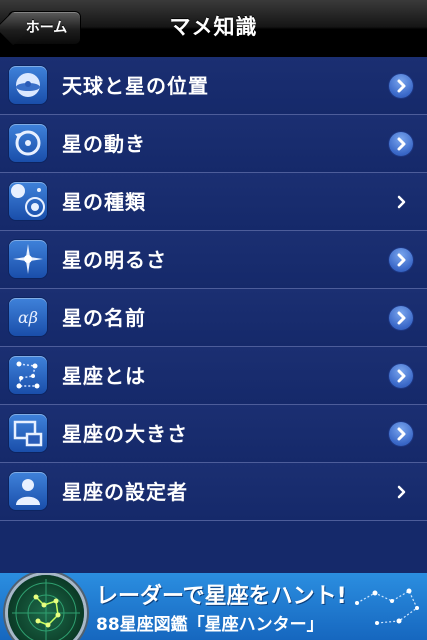 The width and height of the screenshot is (427, 640). I want to click on list-item-label: 星の明るさ, so click(114, 260).